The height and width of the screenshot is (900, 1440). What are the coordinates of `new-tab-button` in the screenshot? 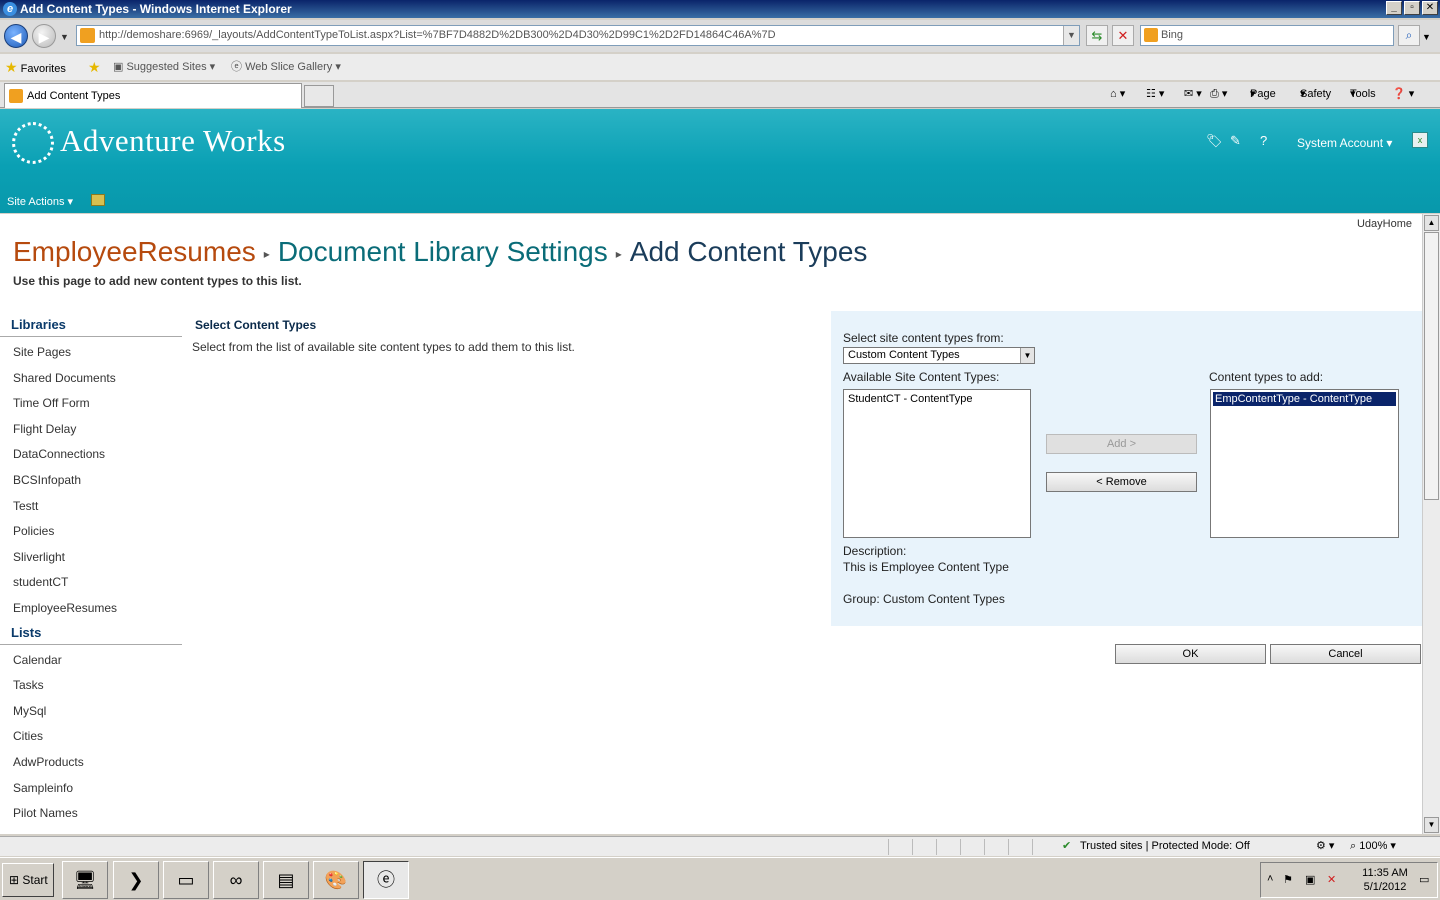 It's located at (319, 96).